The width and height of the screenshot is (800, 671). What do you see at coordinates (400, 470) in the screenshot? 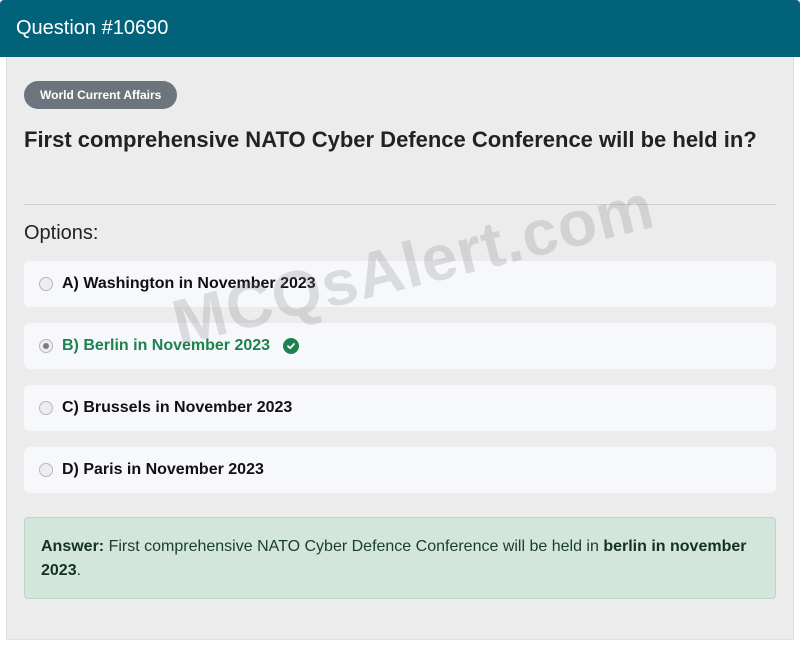
I see `option-d: D) Paris in November 2023` at bounding box center [400, 470].